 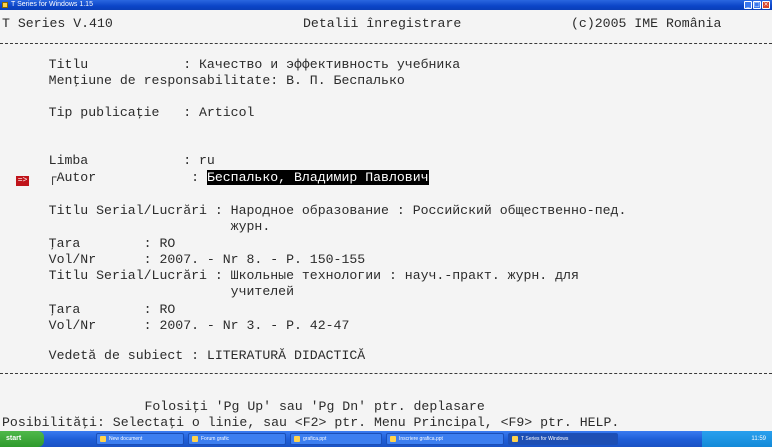 What do you see at coordinates (758, 439) in the screenshot?
I see `clock: 11:59` at bounding box center [758, 439].